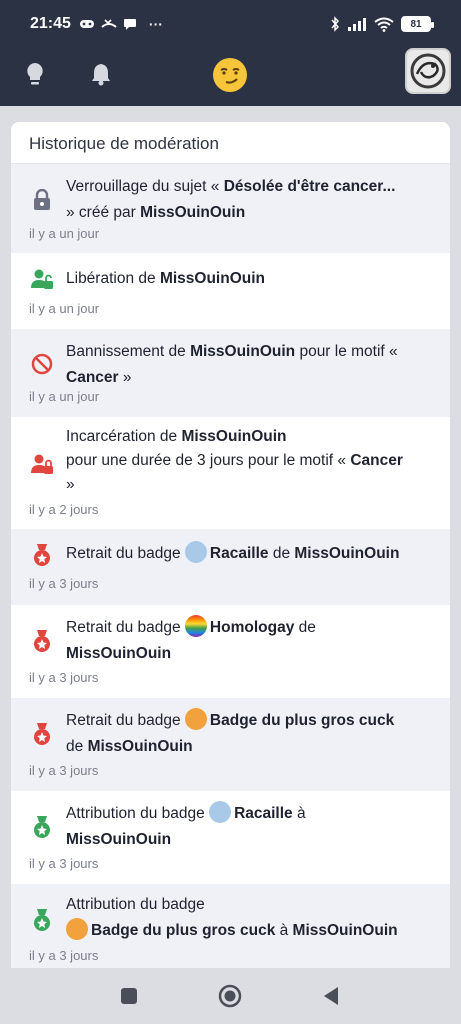 The image size is (461, 1024). Describe the element at coordinates (64, 509) in the screenshot. I see `timestamp: il y a 2 jours` at that location.